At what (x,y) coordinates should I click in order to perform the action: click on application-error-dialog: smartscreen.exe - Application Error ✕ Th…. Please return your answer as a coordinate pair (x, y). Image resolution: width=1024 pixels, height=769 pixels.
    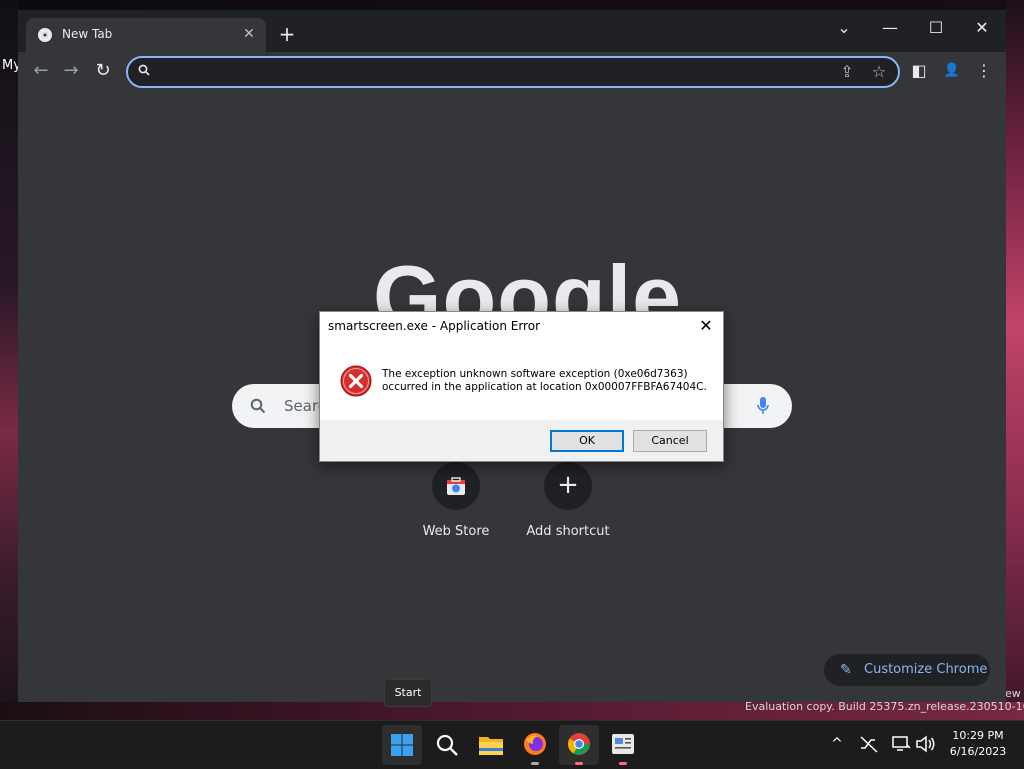
    Looking at the image, I should click on (521, 386).